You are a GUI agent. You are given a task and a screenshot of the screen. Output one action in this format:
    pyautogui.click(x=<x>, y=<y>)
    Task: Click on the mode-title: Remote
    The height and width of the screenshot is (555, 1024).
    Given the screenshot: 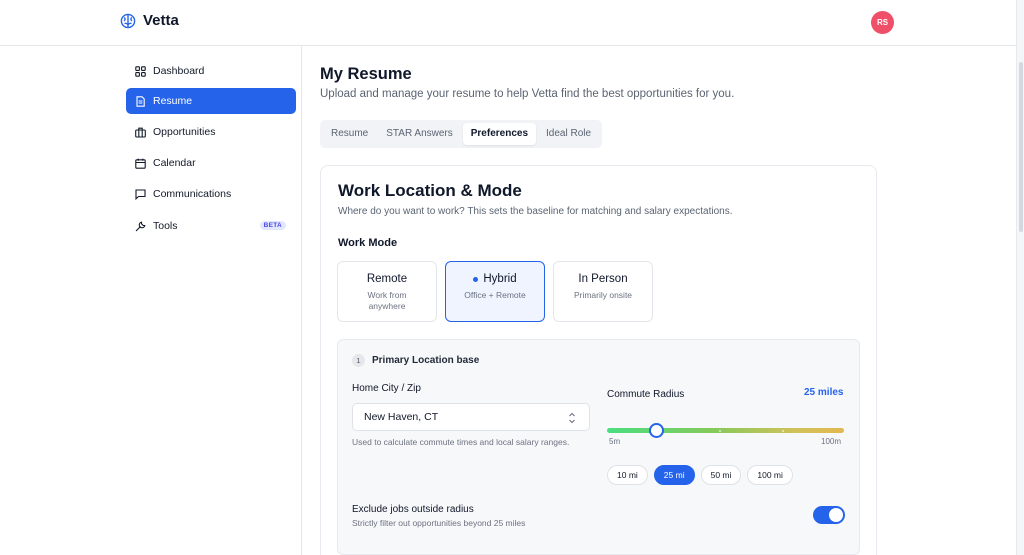 What is the action you would take?
    pyautogui.click(x=387, y=279)
    